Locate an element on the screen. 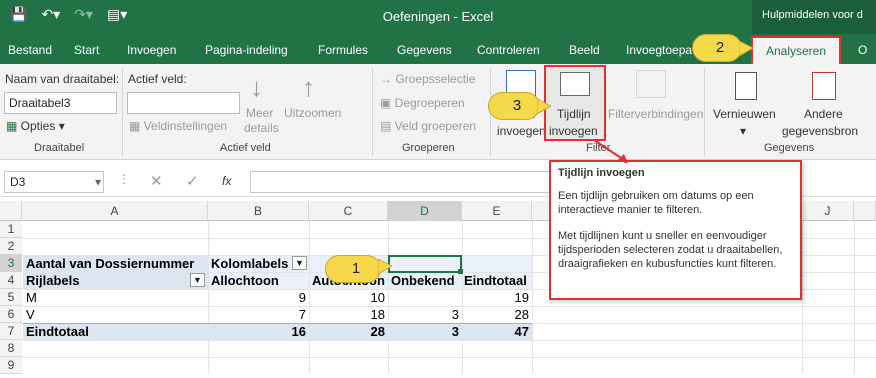 This screenshot has height=378, width=876. column-header-d: D is located at coordinates (425, 211).